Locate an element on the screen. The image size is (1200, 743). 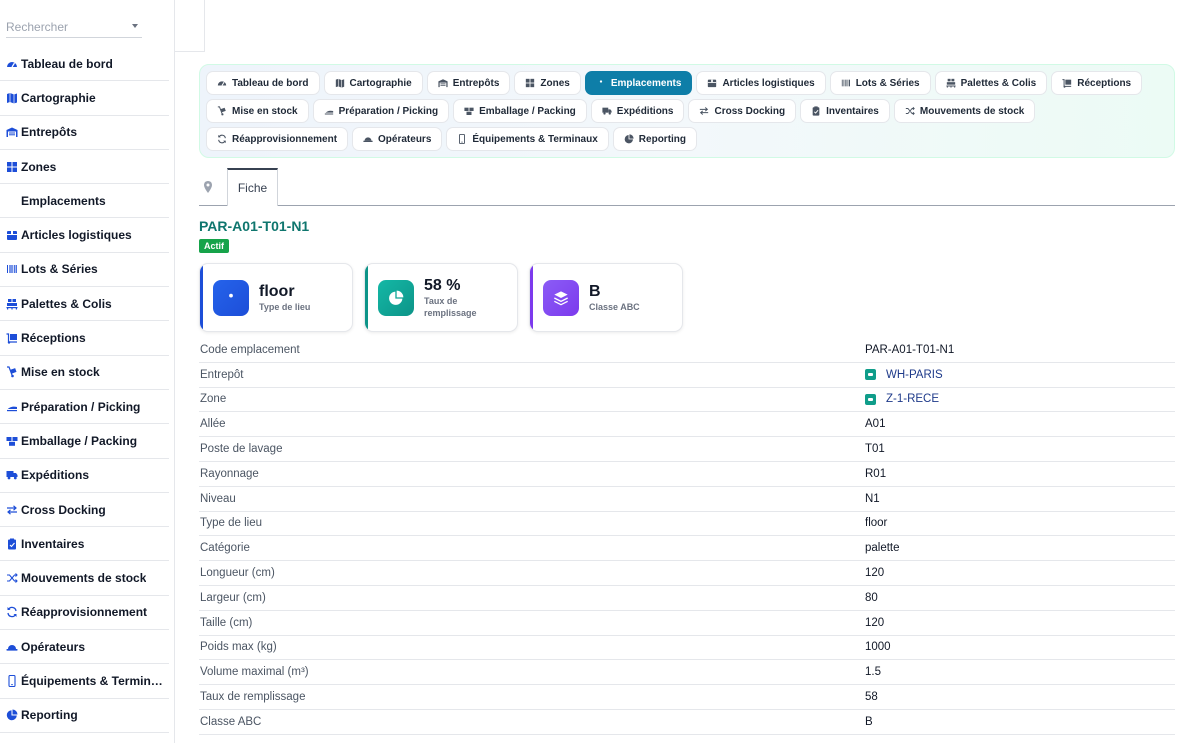
tab-1: Tableau de bord is located at coordinates (263, 83).